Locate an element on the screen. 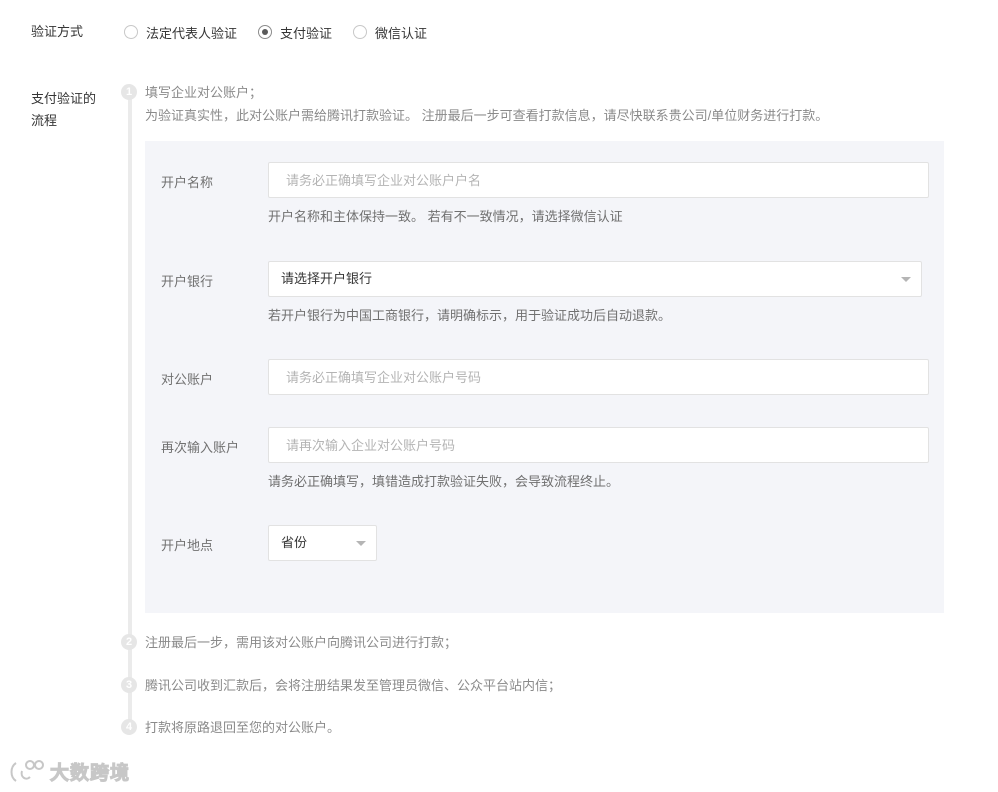 The image size is (998, 792). account-name-tip: 开户名称和主体保持一致。 若有不一致情况，请选择微信认证 is located at coordinates (445, 216).